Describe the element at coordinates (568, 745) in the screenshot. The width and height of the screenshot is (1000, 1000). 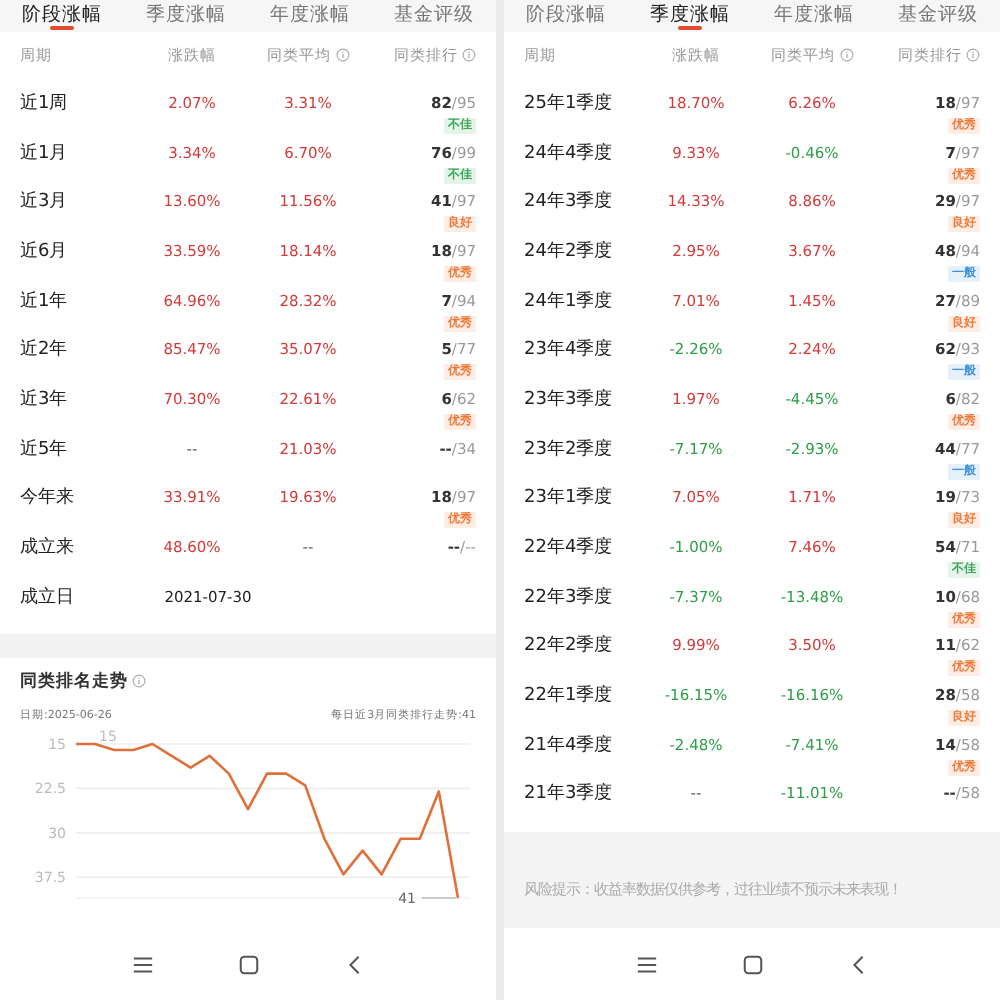
I see `period-label: 21年4季度` at that location.